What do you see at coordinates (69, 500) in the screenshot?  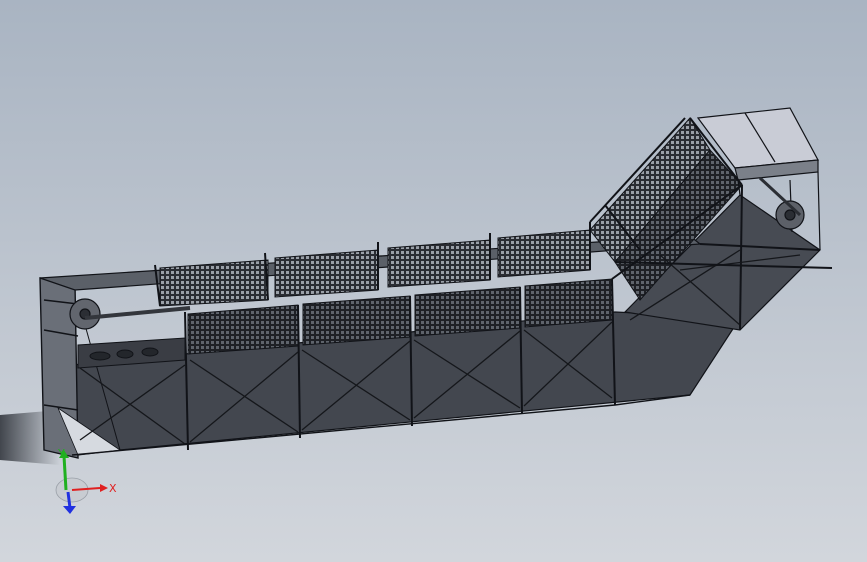 I see `z-axis-line` at bounding box center [69, 500].